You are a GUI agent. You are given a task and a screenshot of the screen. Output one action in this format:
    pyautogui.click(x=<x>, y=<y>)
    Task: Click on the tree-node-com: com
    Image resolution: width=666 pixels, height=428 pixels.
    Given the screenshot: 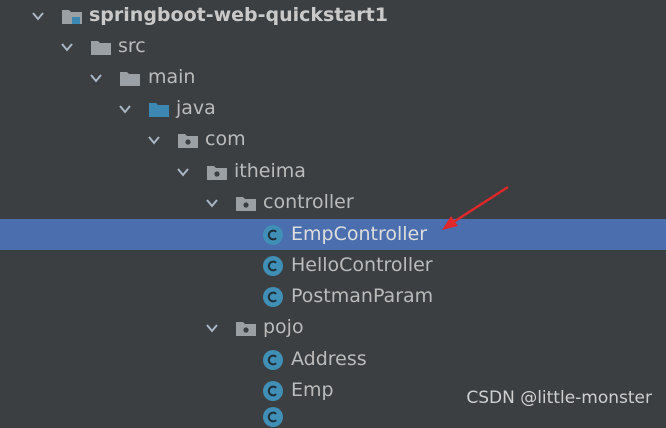 What is the action you would take?
    pyautogui.click(x=333, y=139)
    